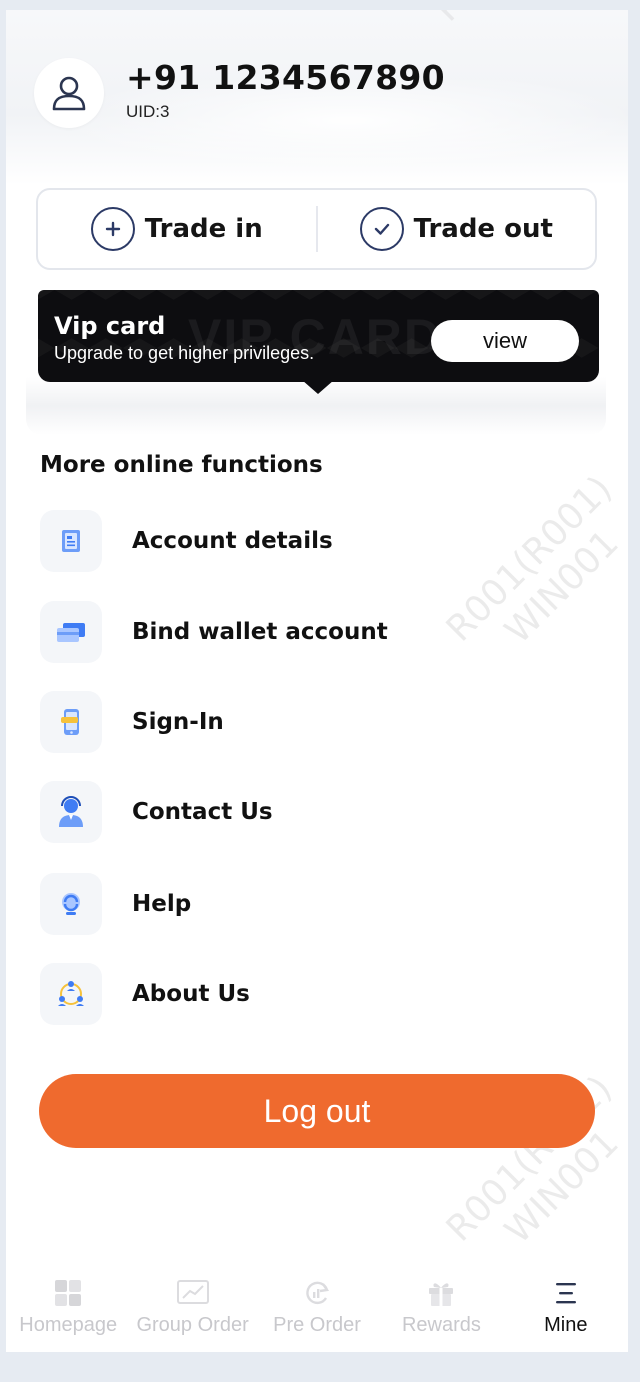 The width and height of the screenshot is (640, 1382). Describe the element at coordinates (192, 1292) in the screenshot. I see `chart-icon` at that location.